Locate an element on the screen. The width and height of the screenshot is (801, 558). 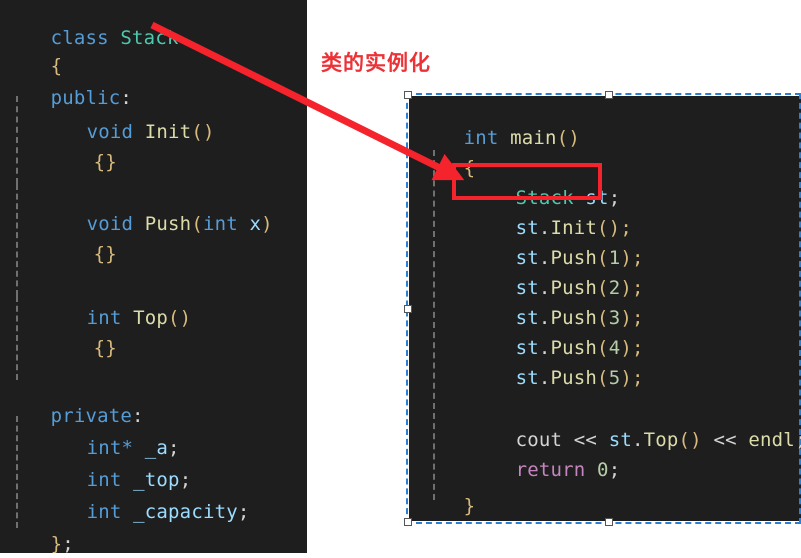
code-line: st.Push(5); is located at coordinates (530, 378).